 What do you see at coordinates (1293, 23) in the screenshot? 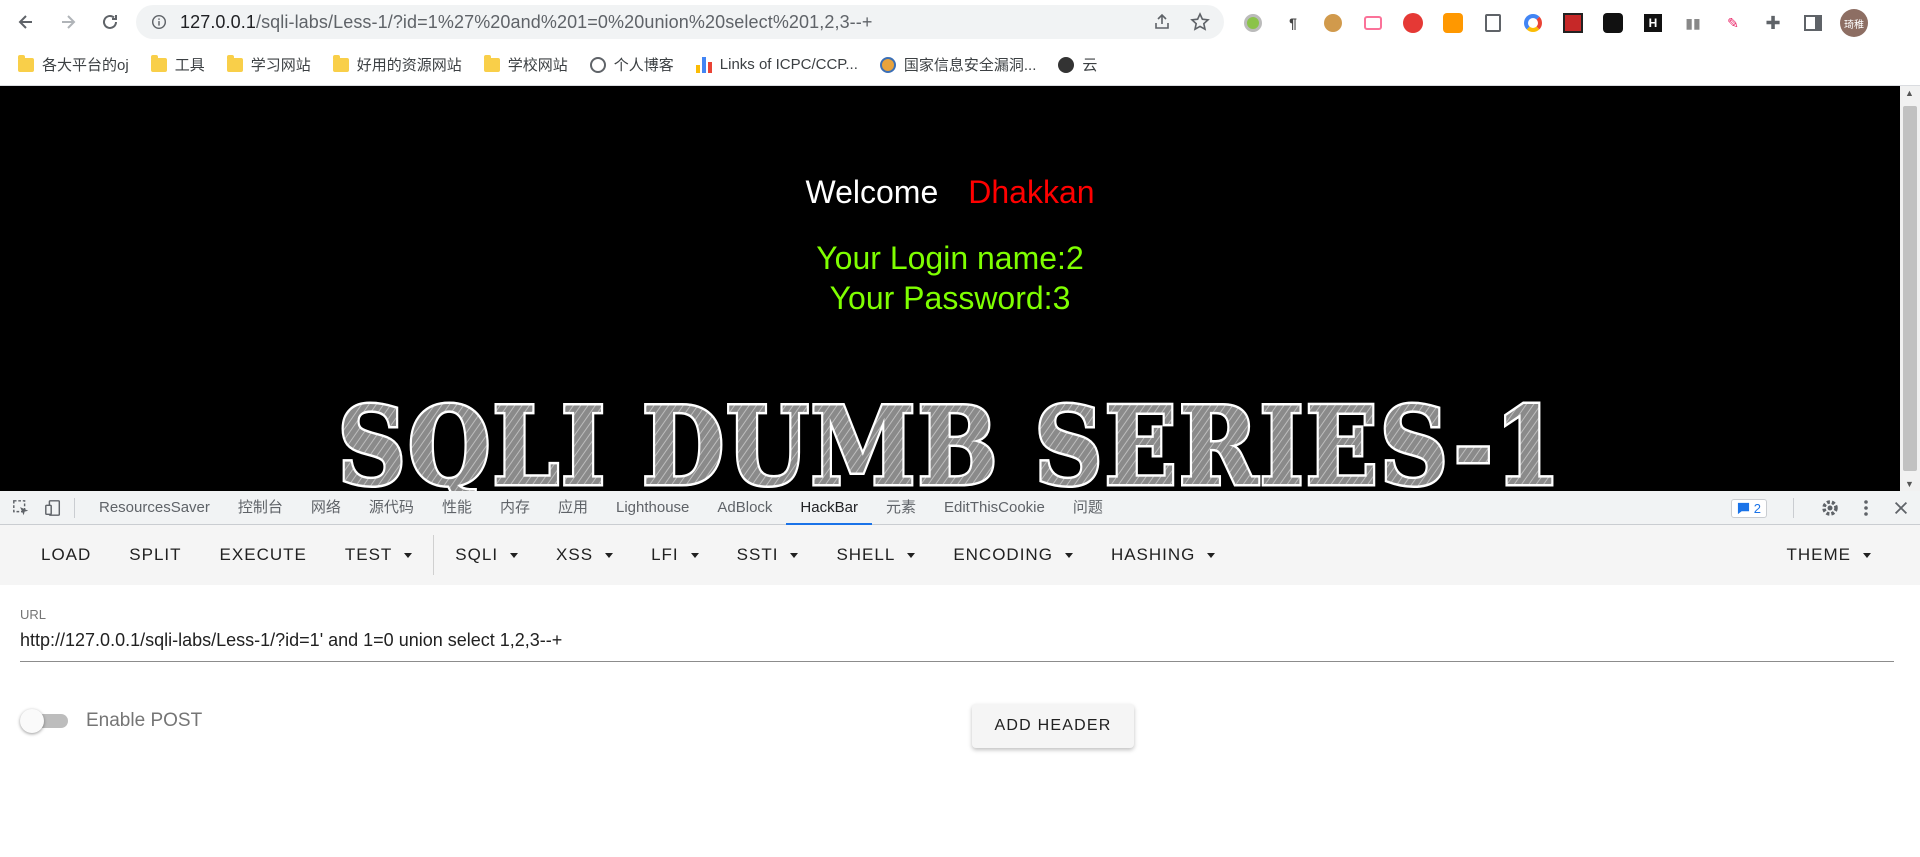
I see `extension-pilcrow-icon: ¶` at bounding box center [1293, 23].